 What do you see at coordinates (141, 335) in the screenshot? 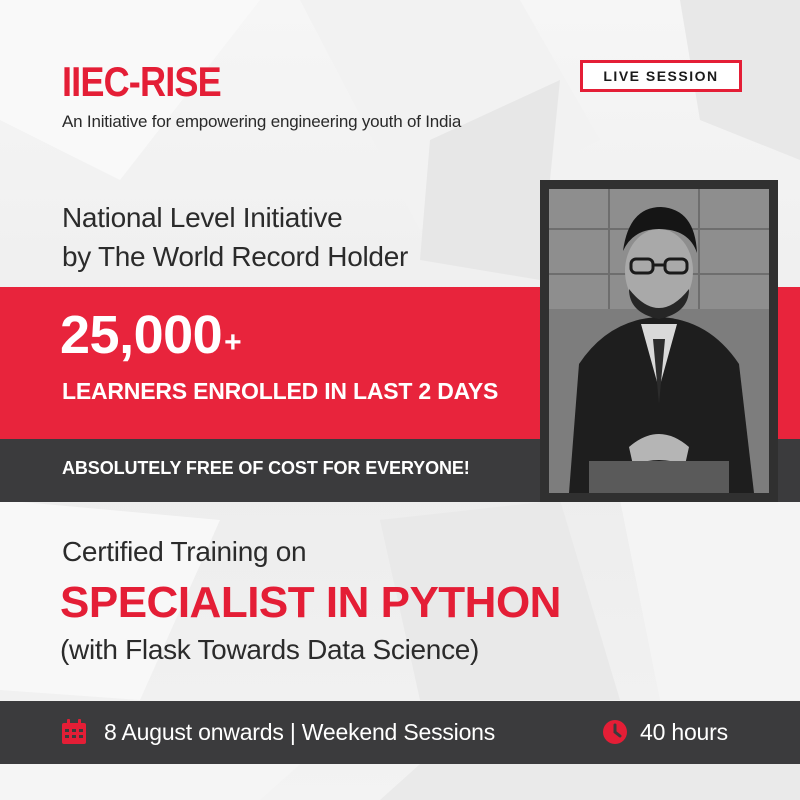
I see `learner-count-value: 25,000` at bounding box center [141, 335].